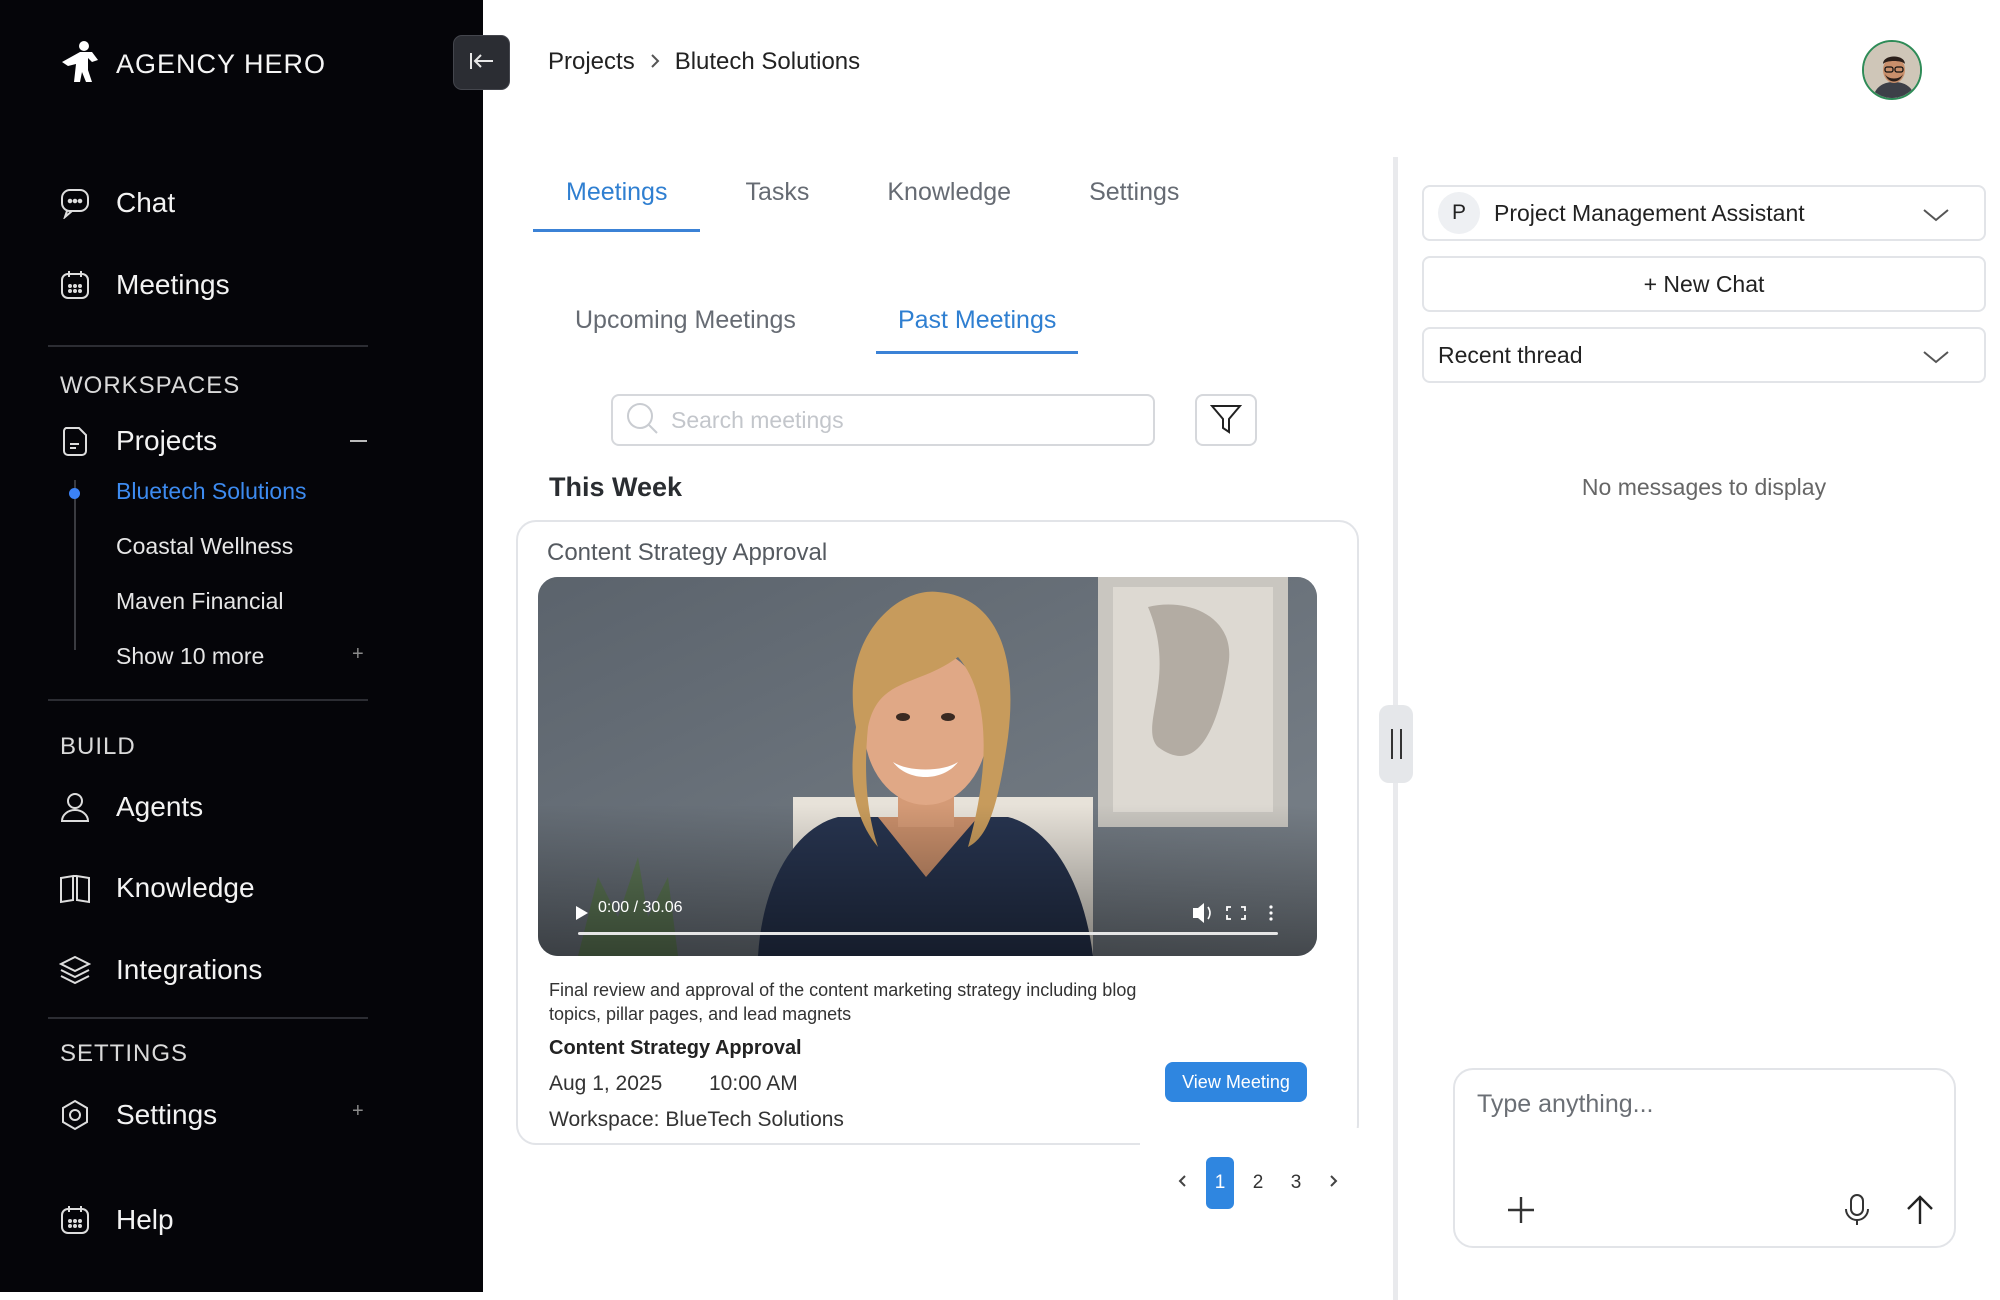 The width and height of the screenshot is (2000, 1300). I want to click on tab-past-meetings: Past Meetings, so click(977, 330).